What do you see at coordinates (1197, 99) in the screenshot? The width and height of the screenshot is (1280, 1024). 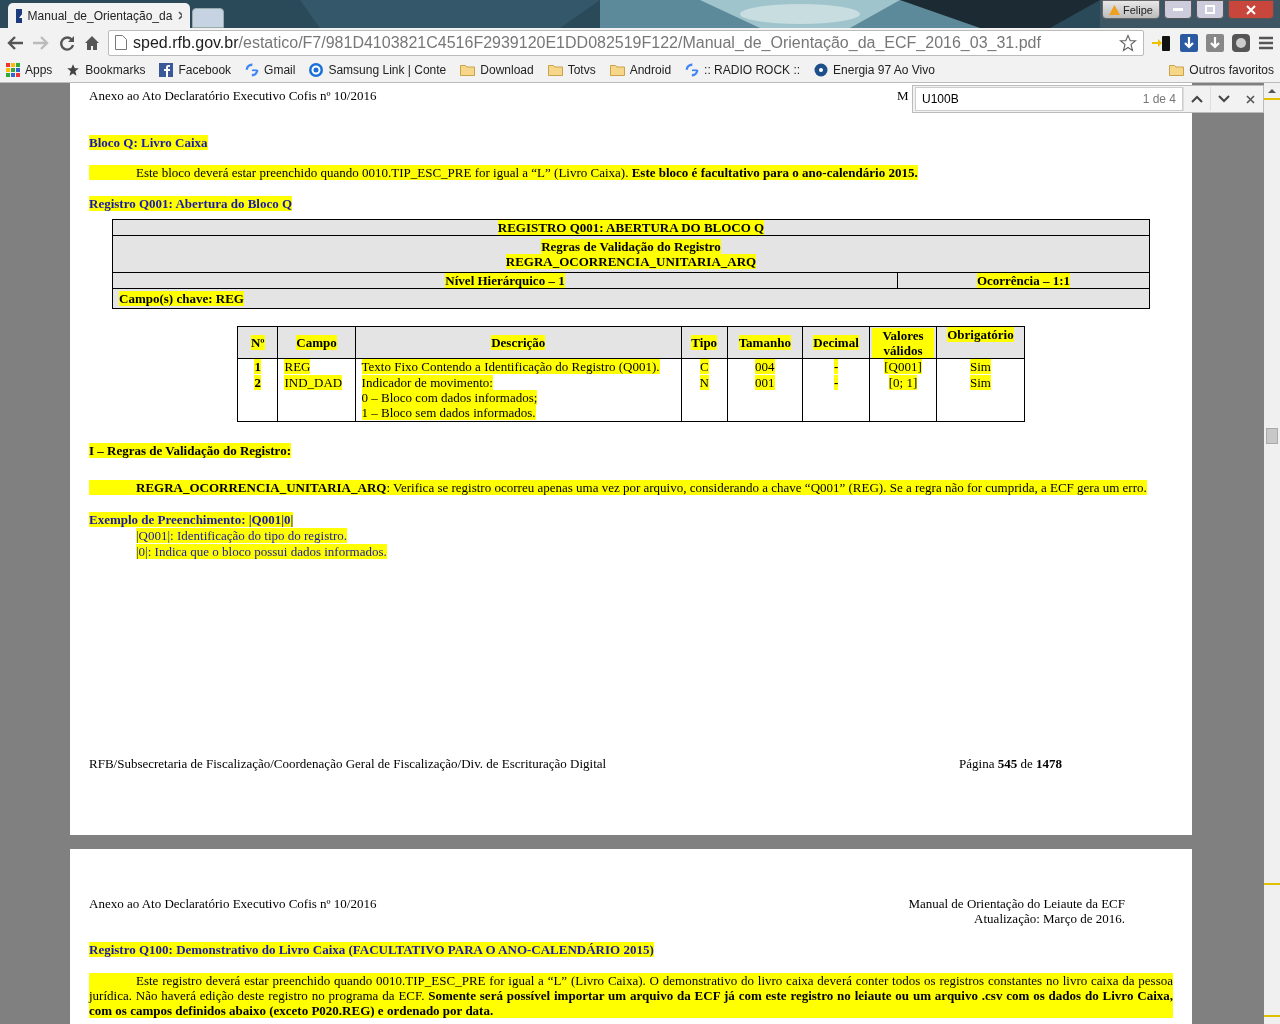 I see `chevron-up-icon` at bounding box center [1197, 99].